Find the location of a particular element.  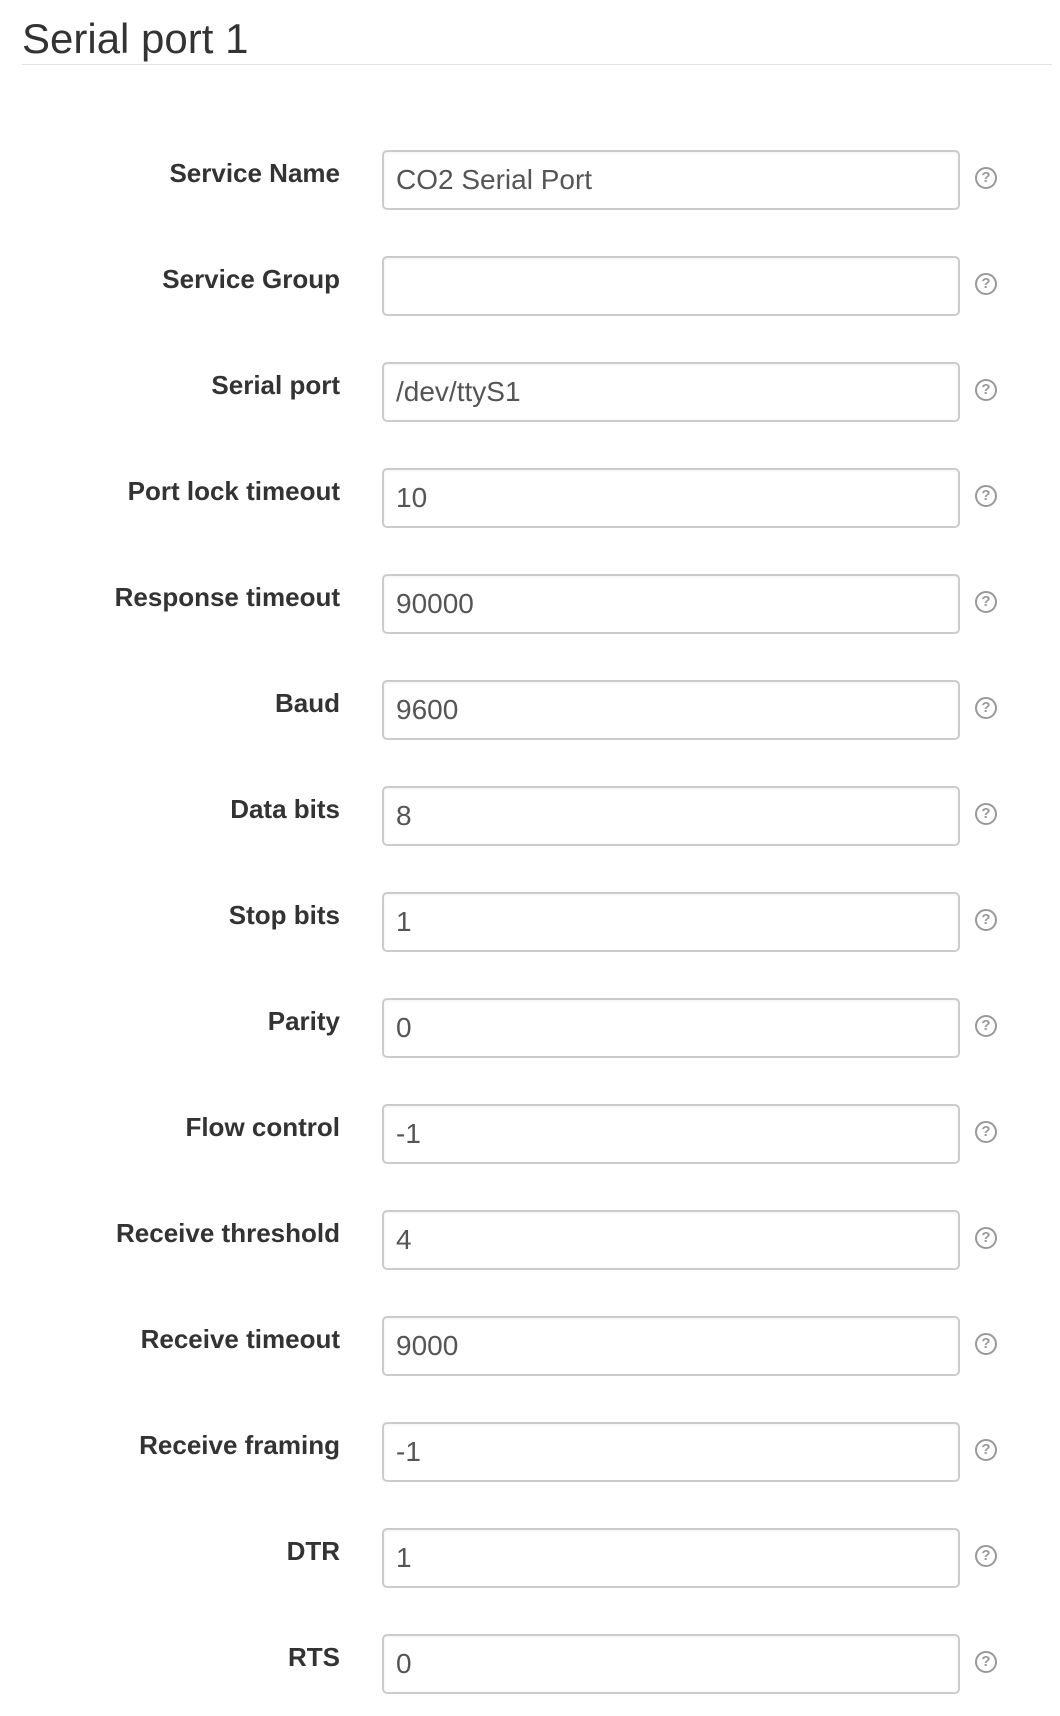

response-timeout-label: Response timeout is located at coordinates (227, 597).